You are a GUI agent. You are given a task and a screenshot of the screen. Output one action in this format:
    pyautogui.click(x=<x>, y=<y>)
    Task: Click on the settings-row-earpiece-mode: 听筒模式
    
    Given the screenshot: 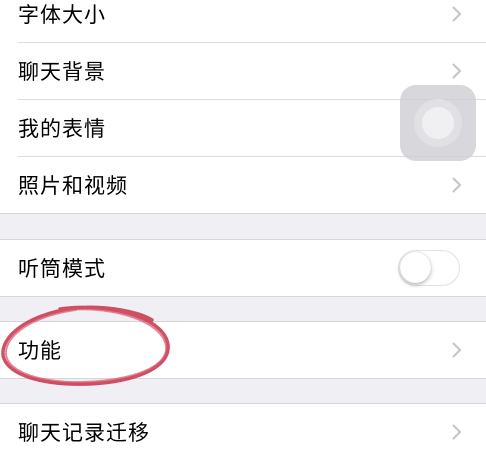 What is the action you would take?
    pyautogui.click(x=243, y=268)
    